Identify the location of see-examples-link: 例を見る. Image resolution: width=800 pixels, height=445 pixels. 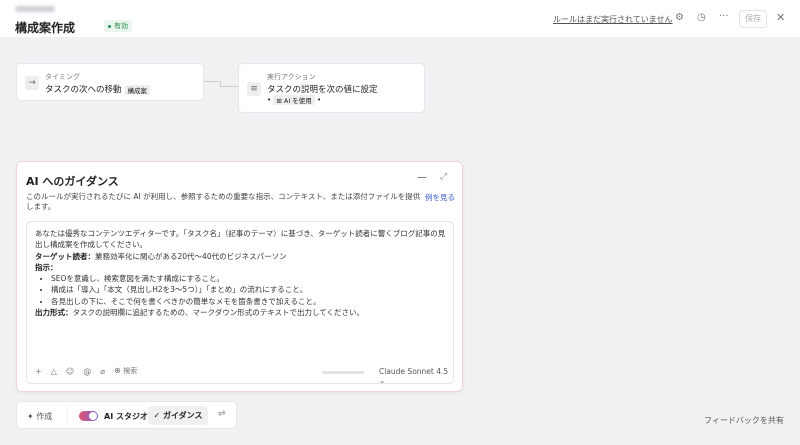
(440, 197).